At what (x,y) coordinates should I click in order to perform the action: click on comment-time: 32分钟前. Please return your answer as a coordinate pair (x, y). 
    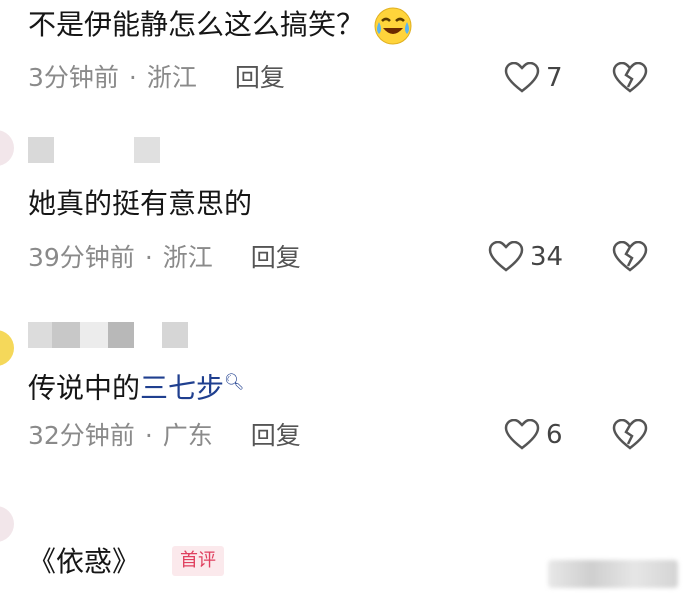
    Looking at the image, I should click on (81, 435).